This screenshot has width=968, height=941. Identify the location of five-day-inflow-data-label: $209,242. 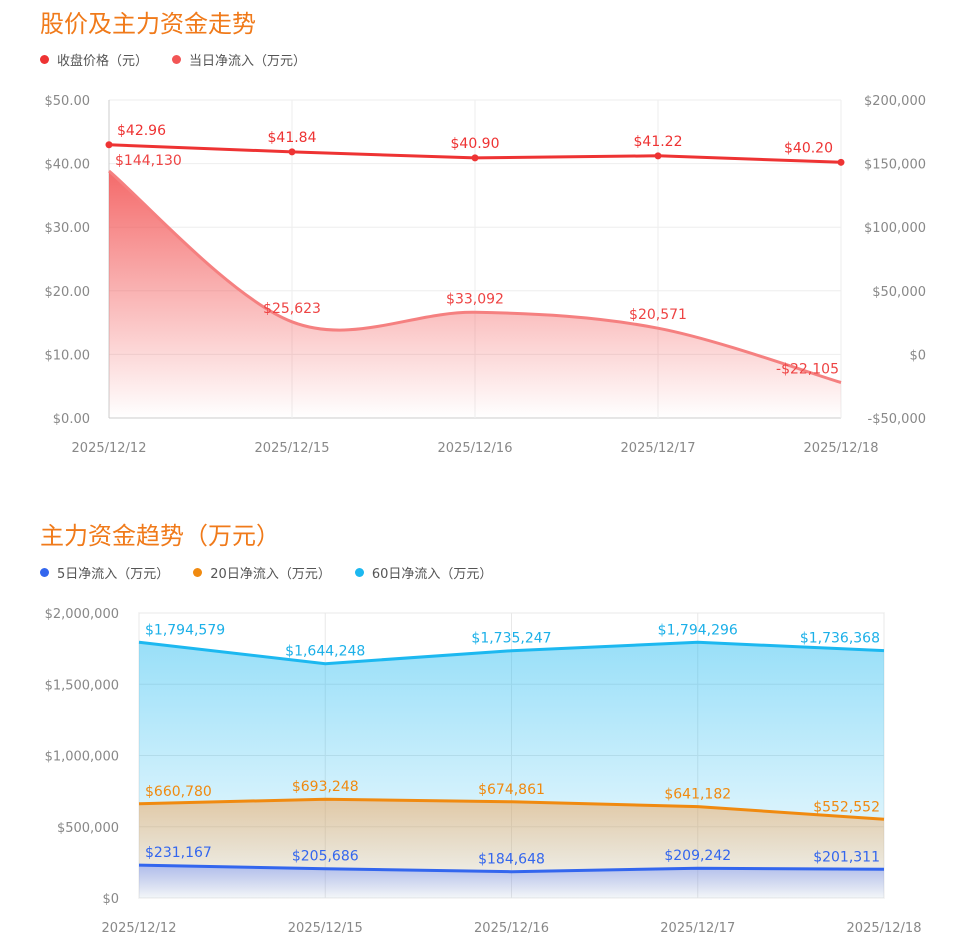
(697, 856).